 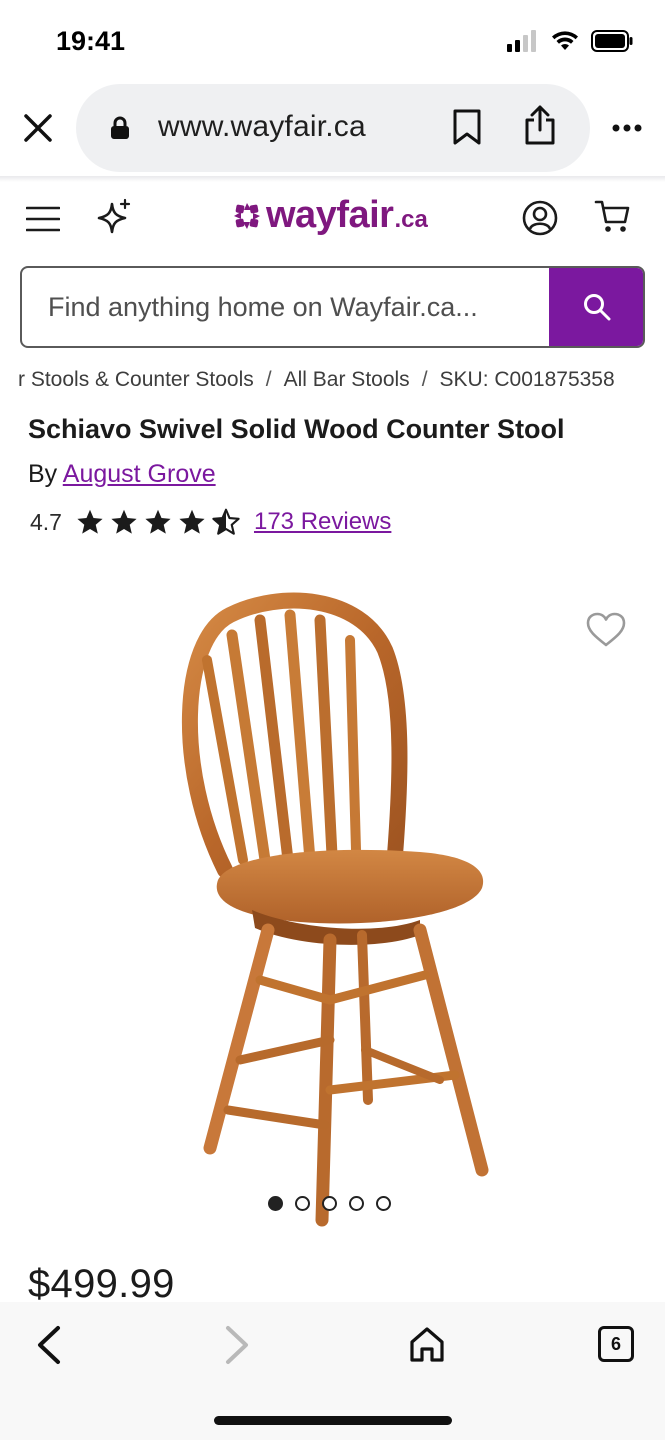 What do you see at coordinates (139, 474) in the screenshot?
I see `brand-link: August Grove` at bounding box center [139, 474].